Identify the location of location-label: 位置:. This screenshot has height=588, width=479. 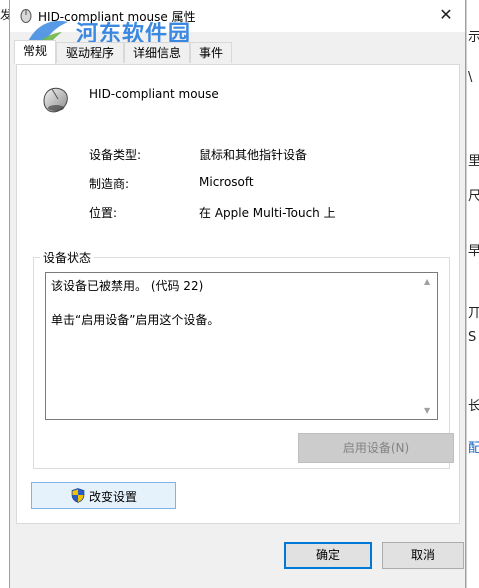
(103, 213).